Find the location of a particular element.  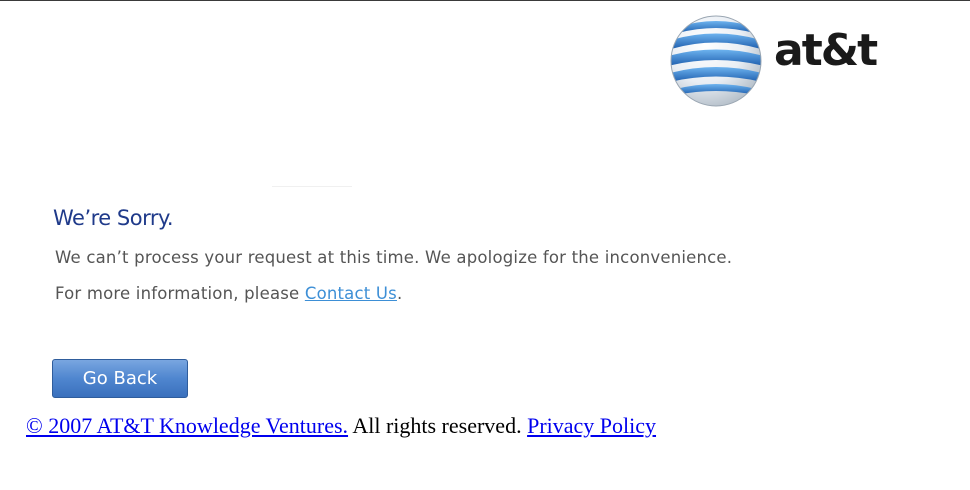

att-globe-icon is located at coordinates (716, 61).